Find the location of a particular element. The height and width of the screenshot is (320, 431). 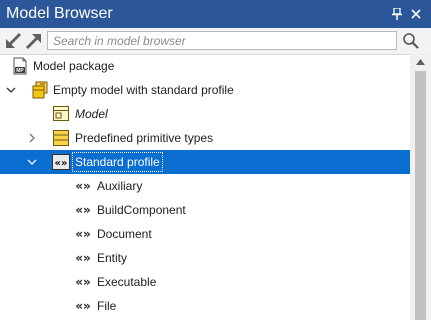

diagram-icon is located at coordinates (61, 114).